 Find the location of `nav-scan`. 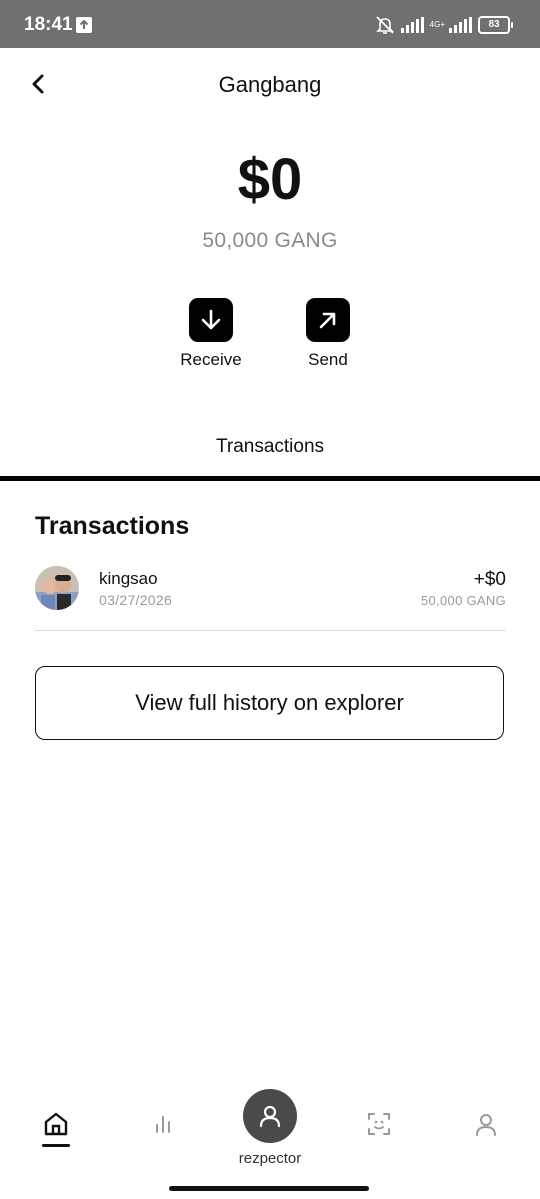

nav-scan is located at coordinates (379, 1124).